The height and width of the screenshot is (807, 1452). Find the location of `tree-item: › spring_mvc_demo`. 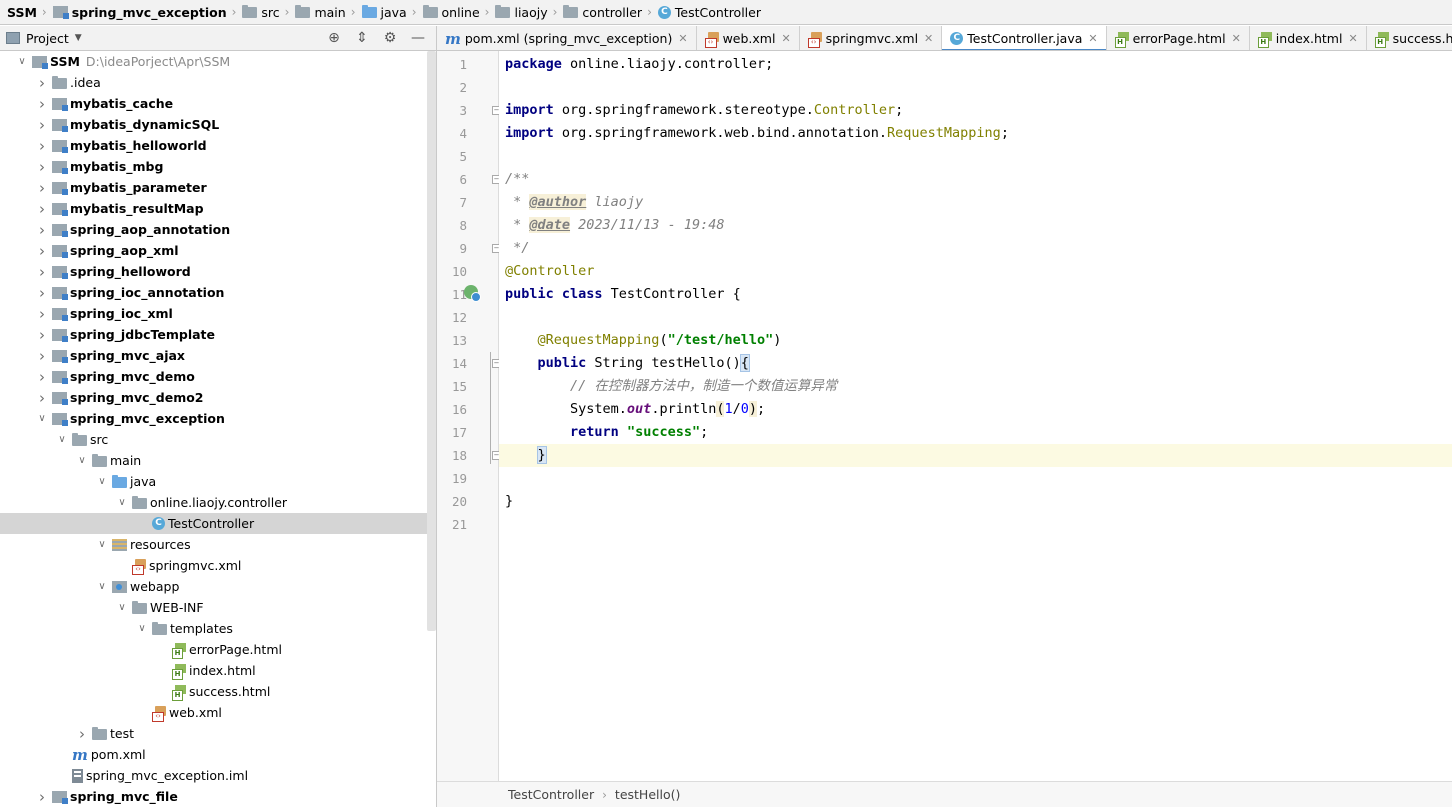

tree-item: › spring_mvc_demo is located at coordinates (218, 376).